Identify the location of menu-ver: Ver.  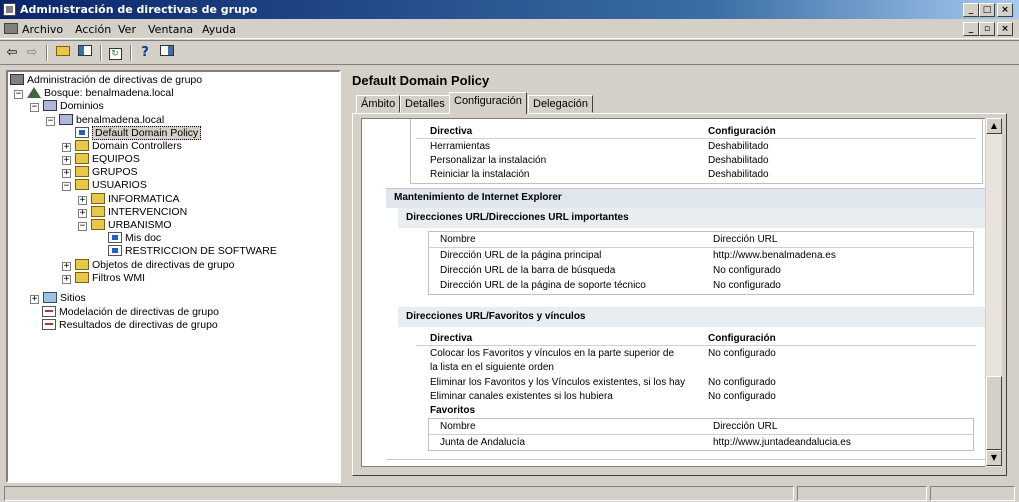
(127, 29).